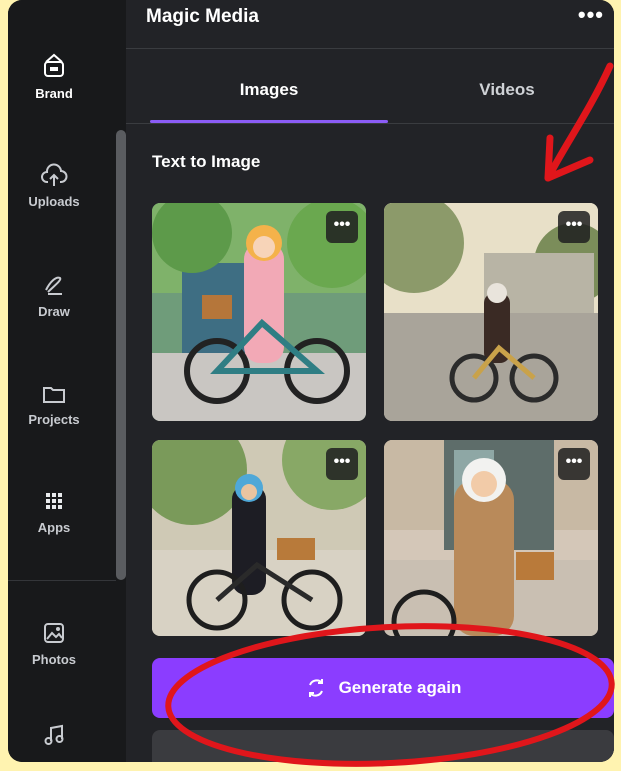  What do you see at coordinates (54, 93) in the screenshot?
I see `sidebar-label: Brand` at bounding box center [54, 93].